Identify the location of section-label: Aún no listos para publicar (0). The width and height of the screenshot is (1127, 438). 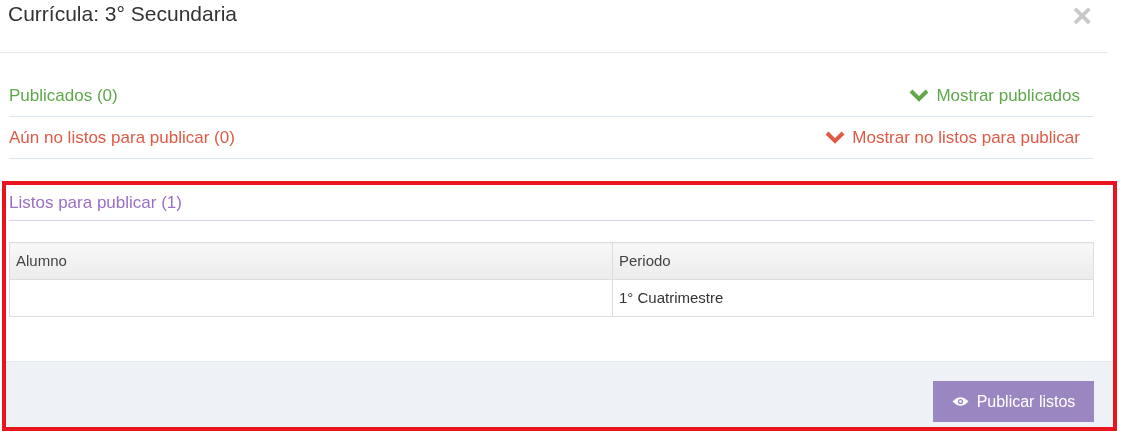
(122, 137).